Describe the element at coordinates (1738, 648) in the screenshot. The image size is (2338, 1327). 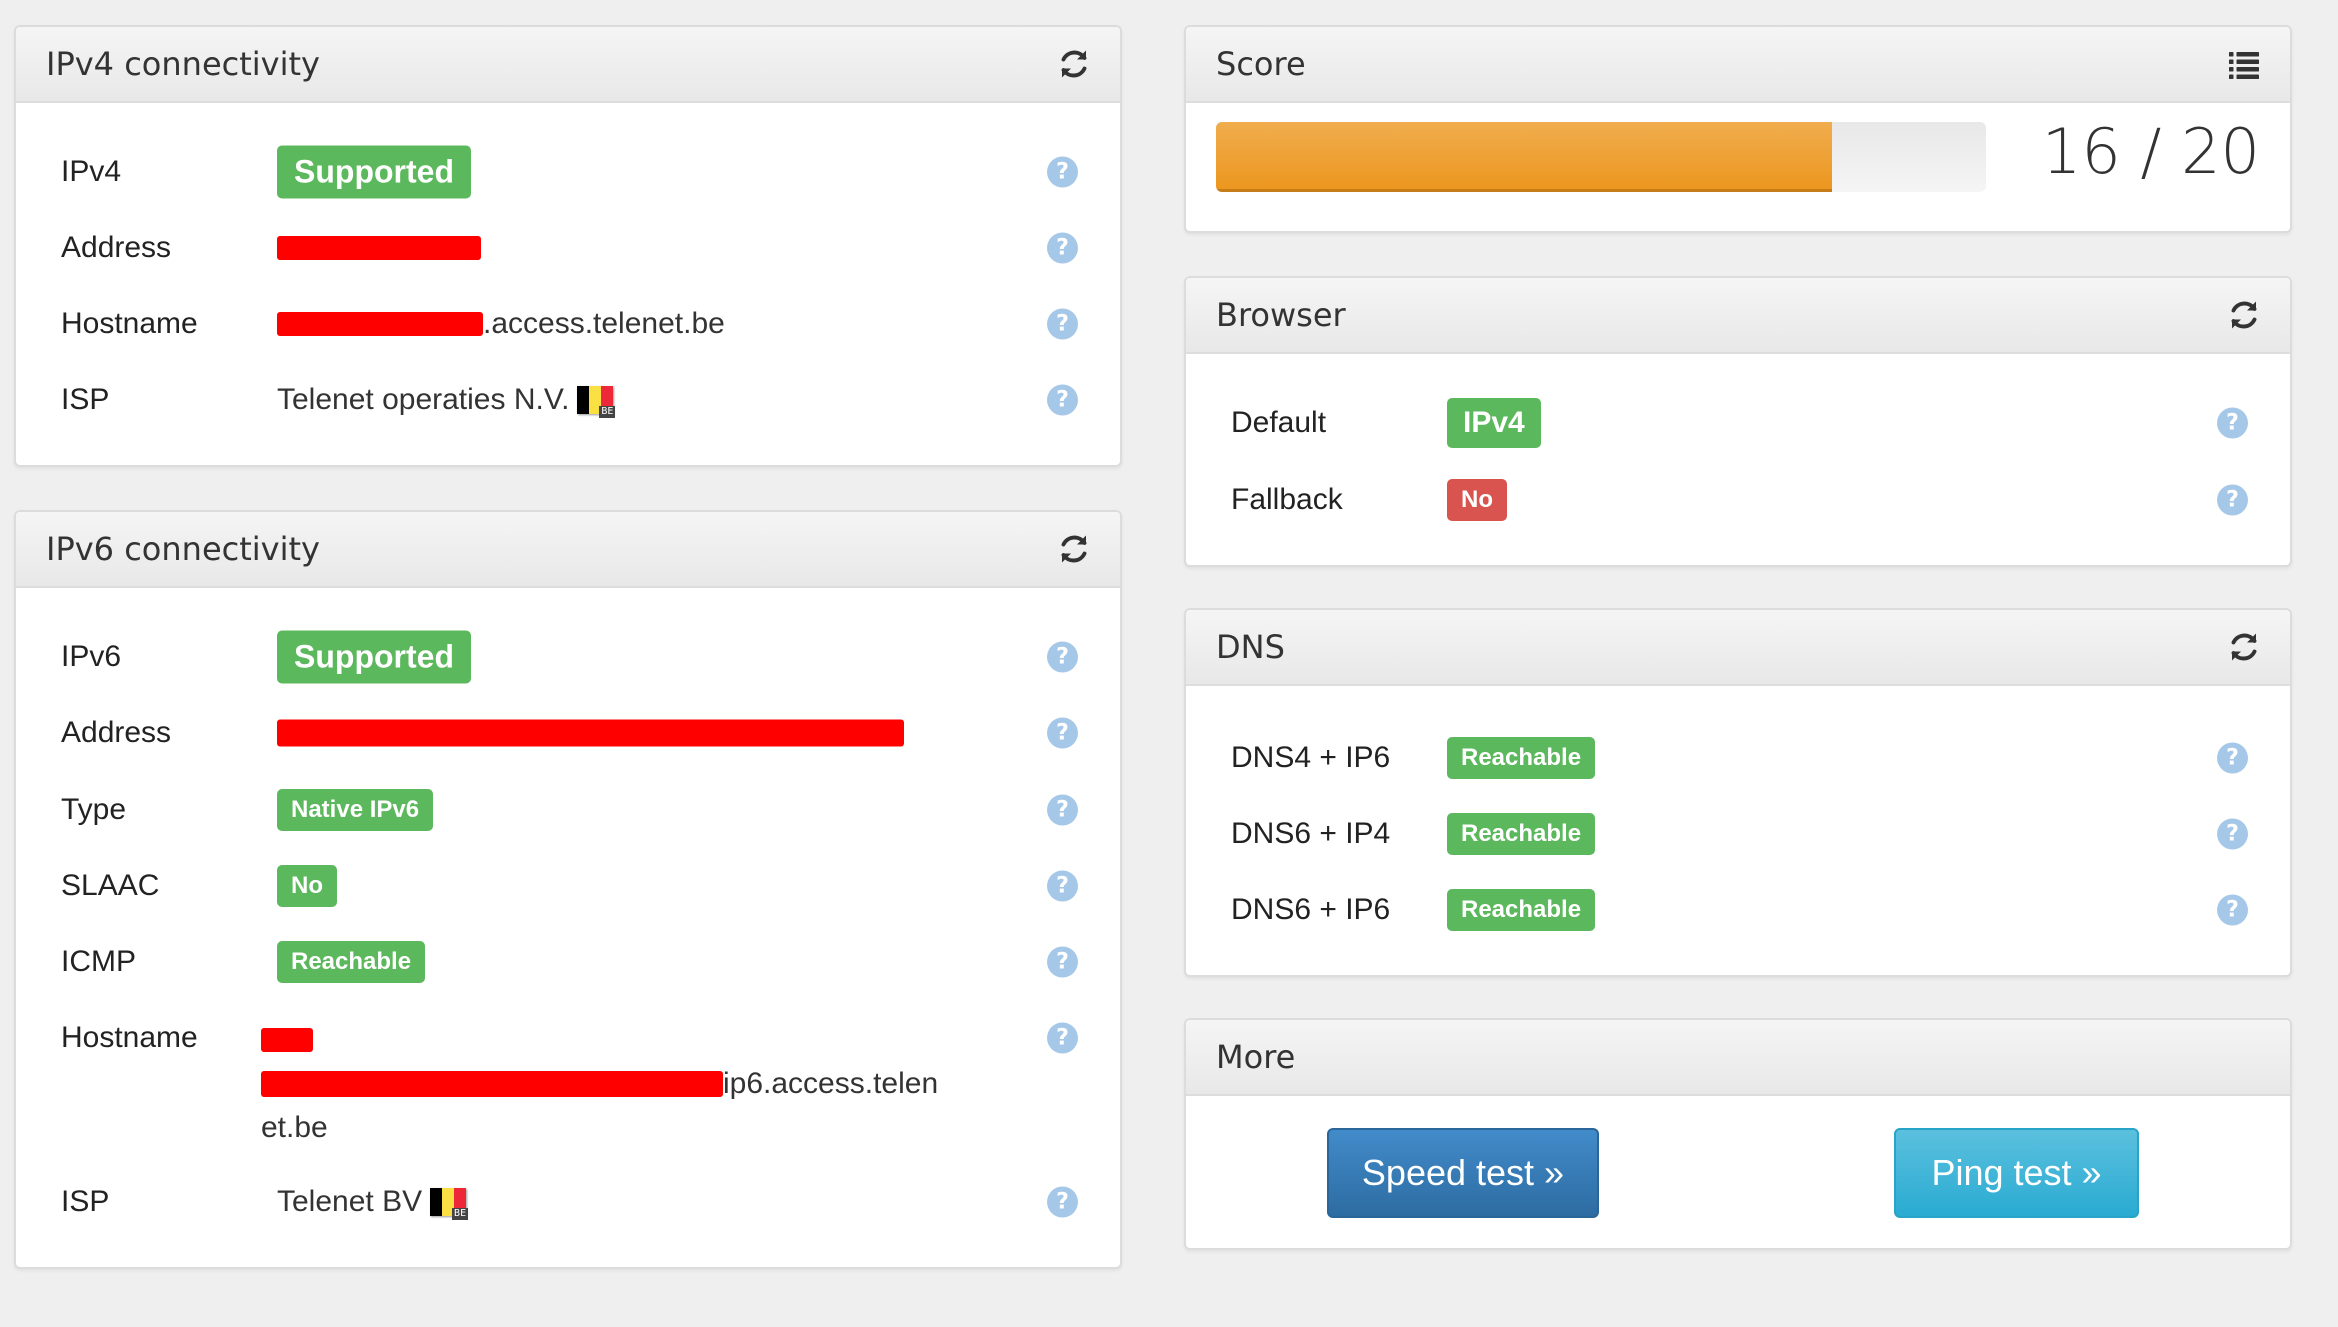
I see `dns-panel-header: DNS` at that location.